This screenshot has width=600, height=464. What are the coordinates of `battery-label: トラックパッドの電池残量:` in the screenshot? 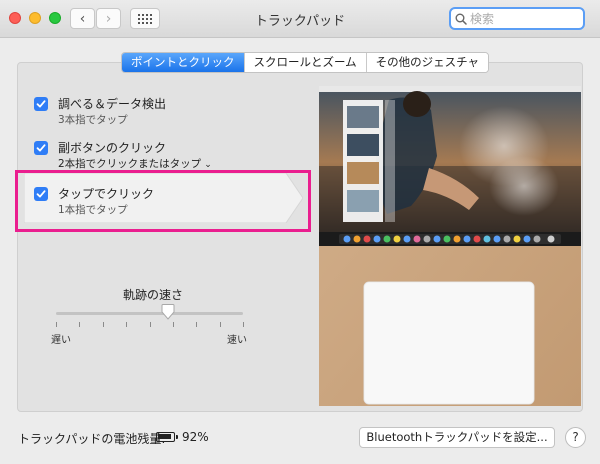 It's located at (92, 439).